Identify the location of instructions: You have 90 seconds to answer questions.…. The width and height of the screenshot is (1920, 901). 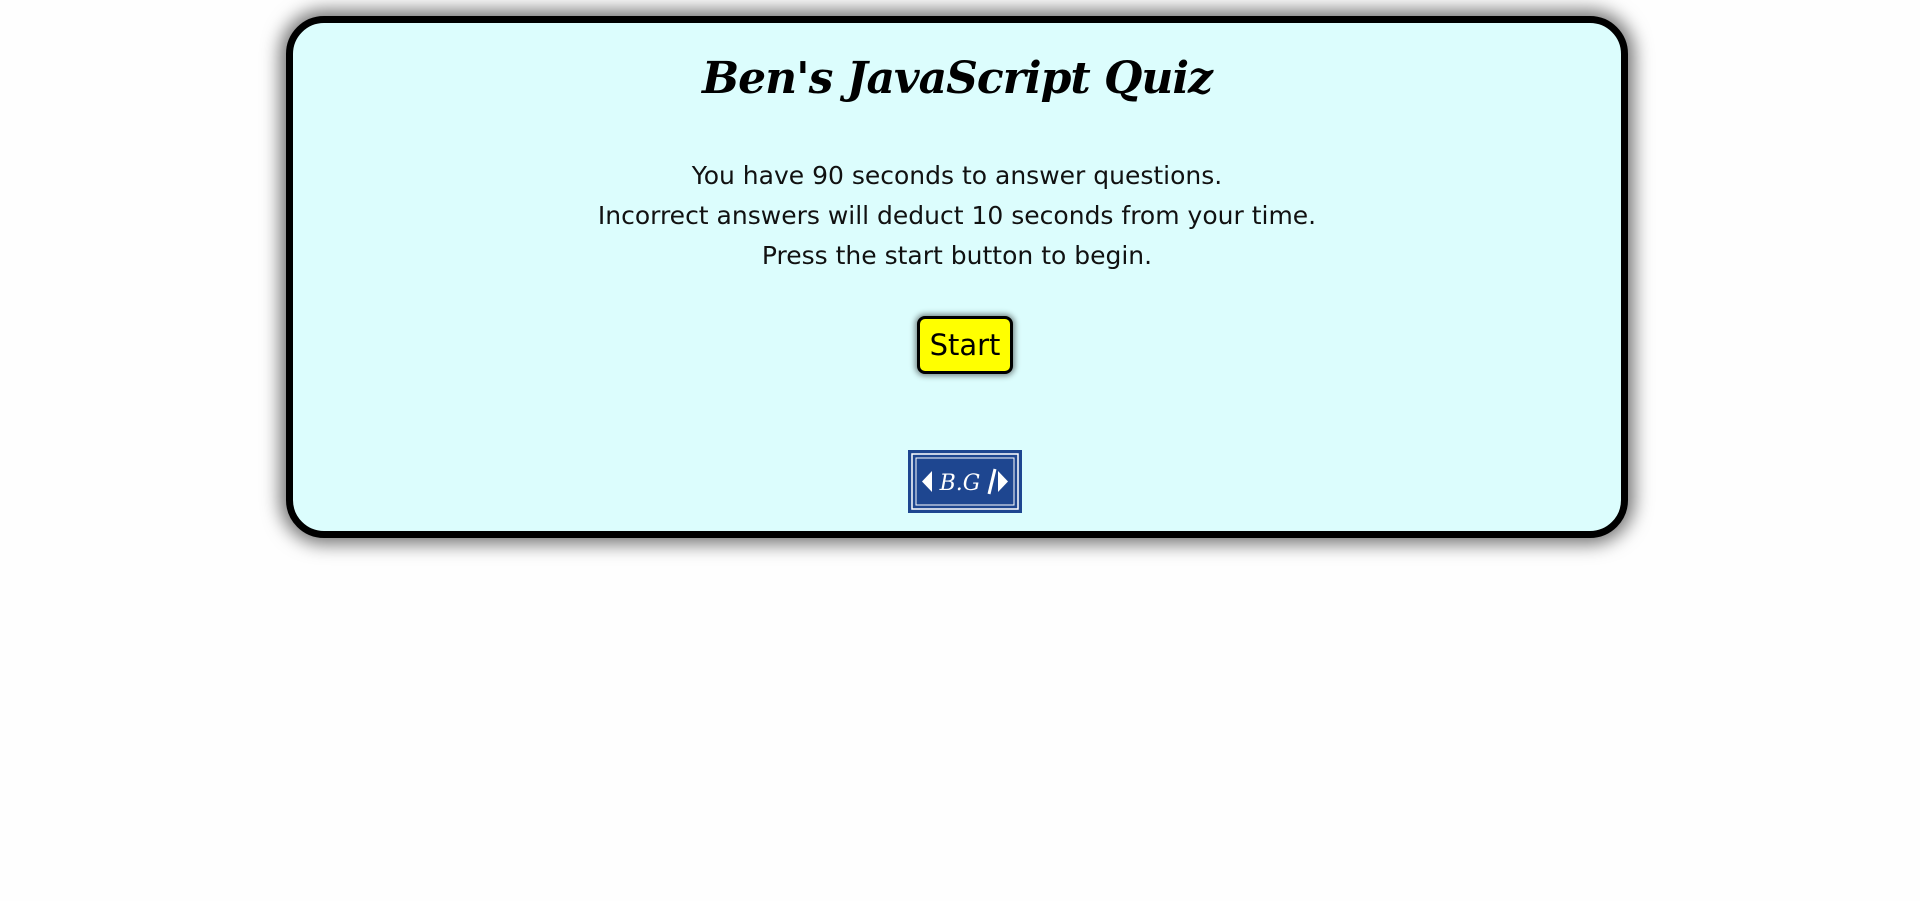
(957, 216).